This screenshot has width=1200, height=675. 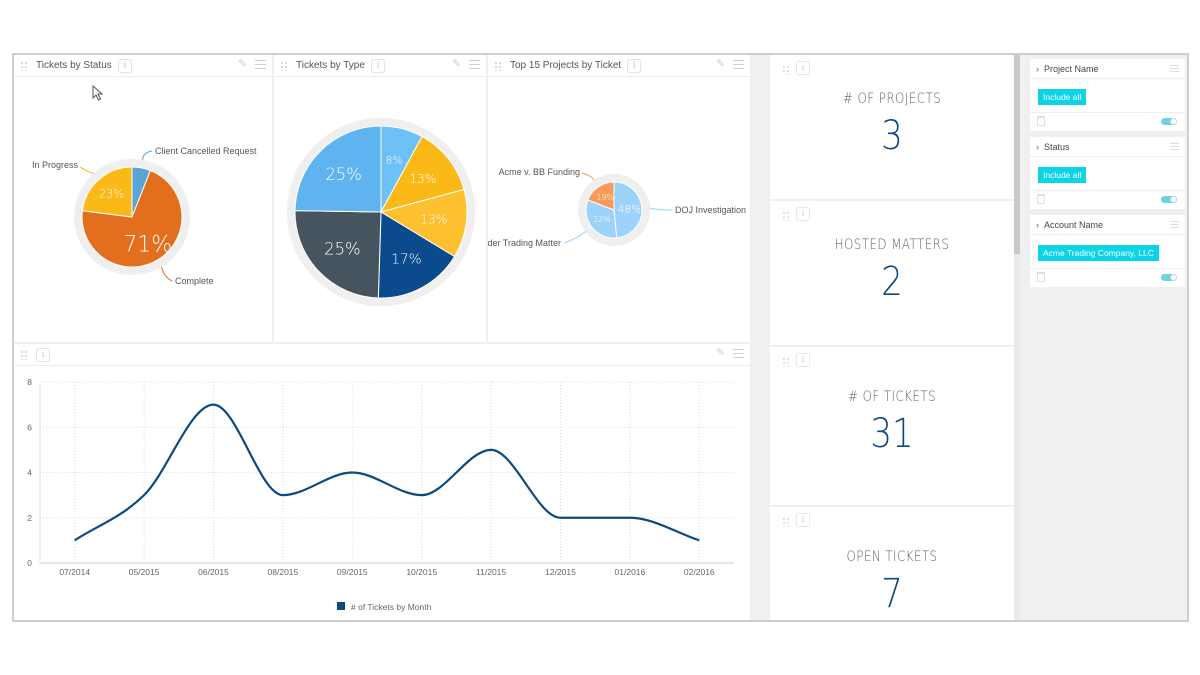 I want to click on kpi-tile-hosted-matters: i HOSTED MATTERS 2, so click(x=892, y=273).